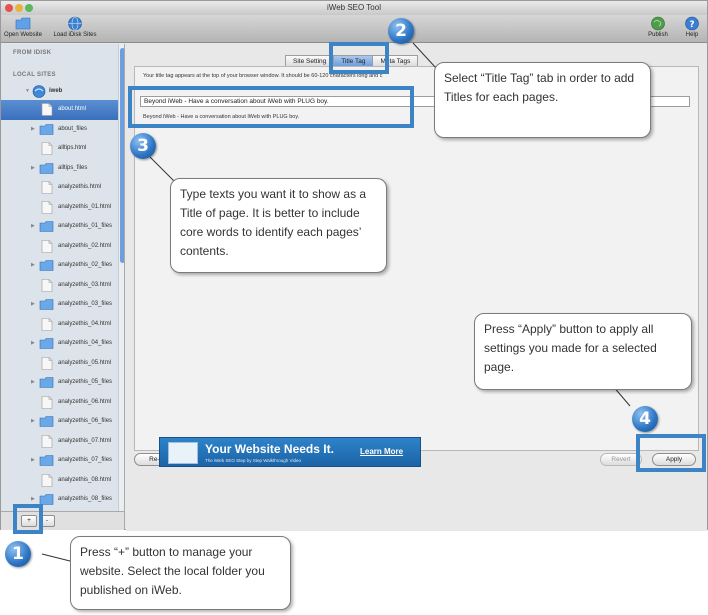  I want to click on sidebar-item-label: analyzethis_03.html, so click(85, 284).